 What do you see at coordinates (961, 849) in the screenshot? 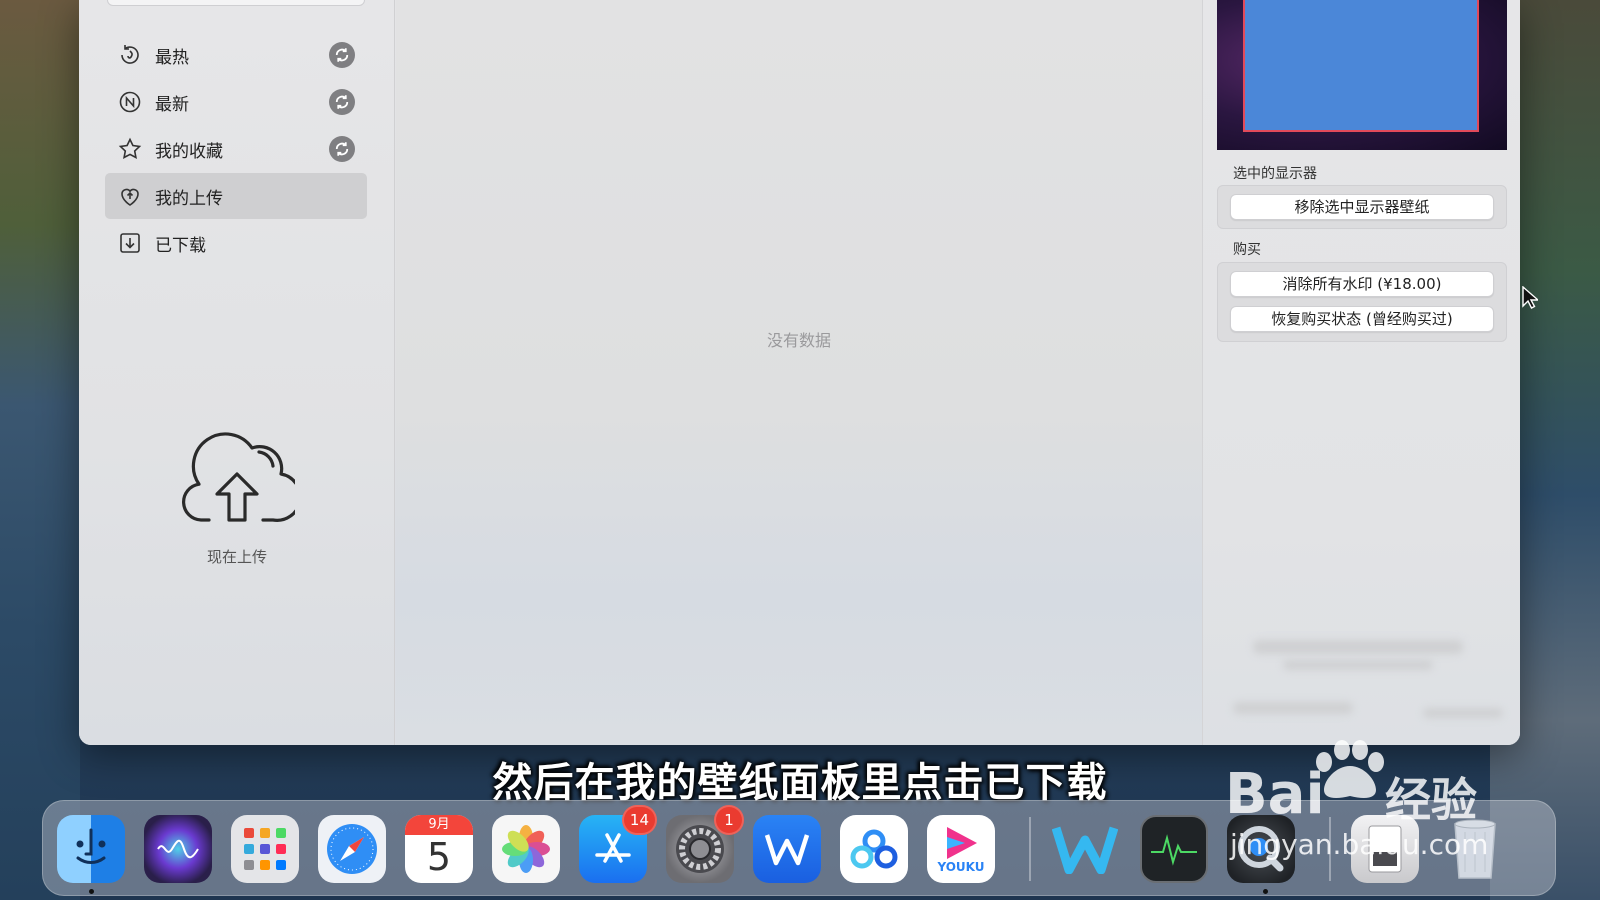
I see `youku-icon: YOUKU` at bounding box center [961, 849].